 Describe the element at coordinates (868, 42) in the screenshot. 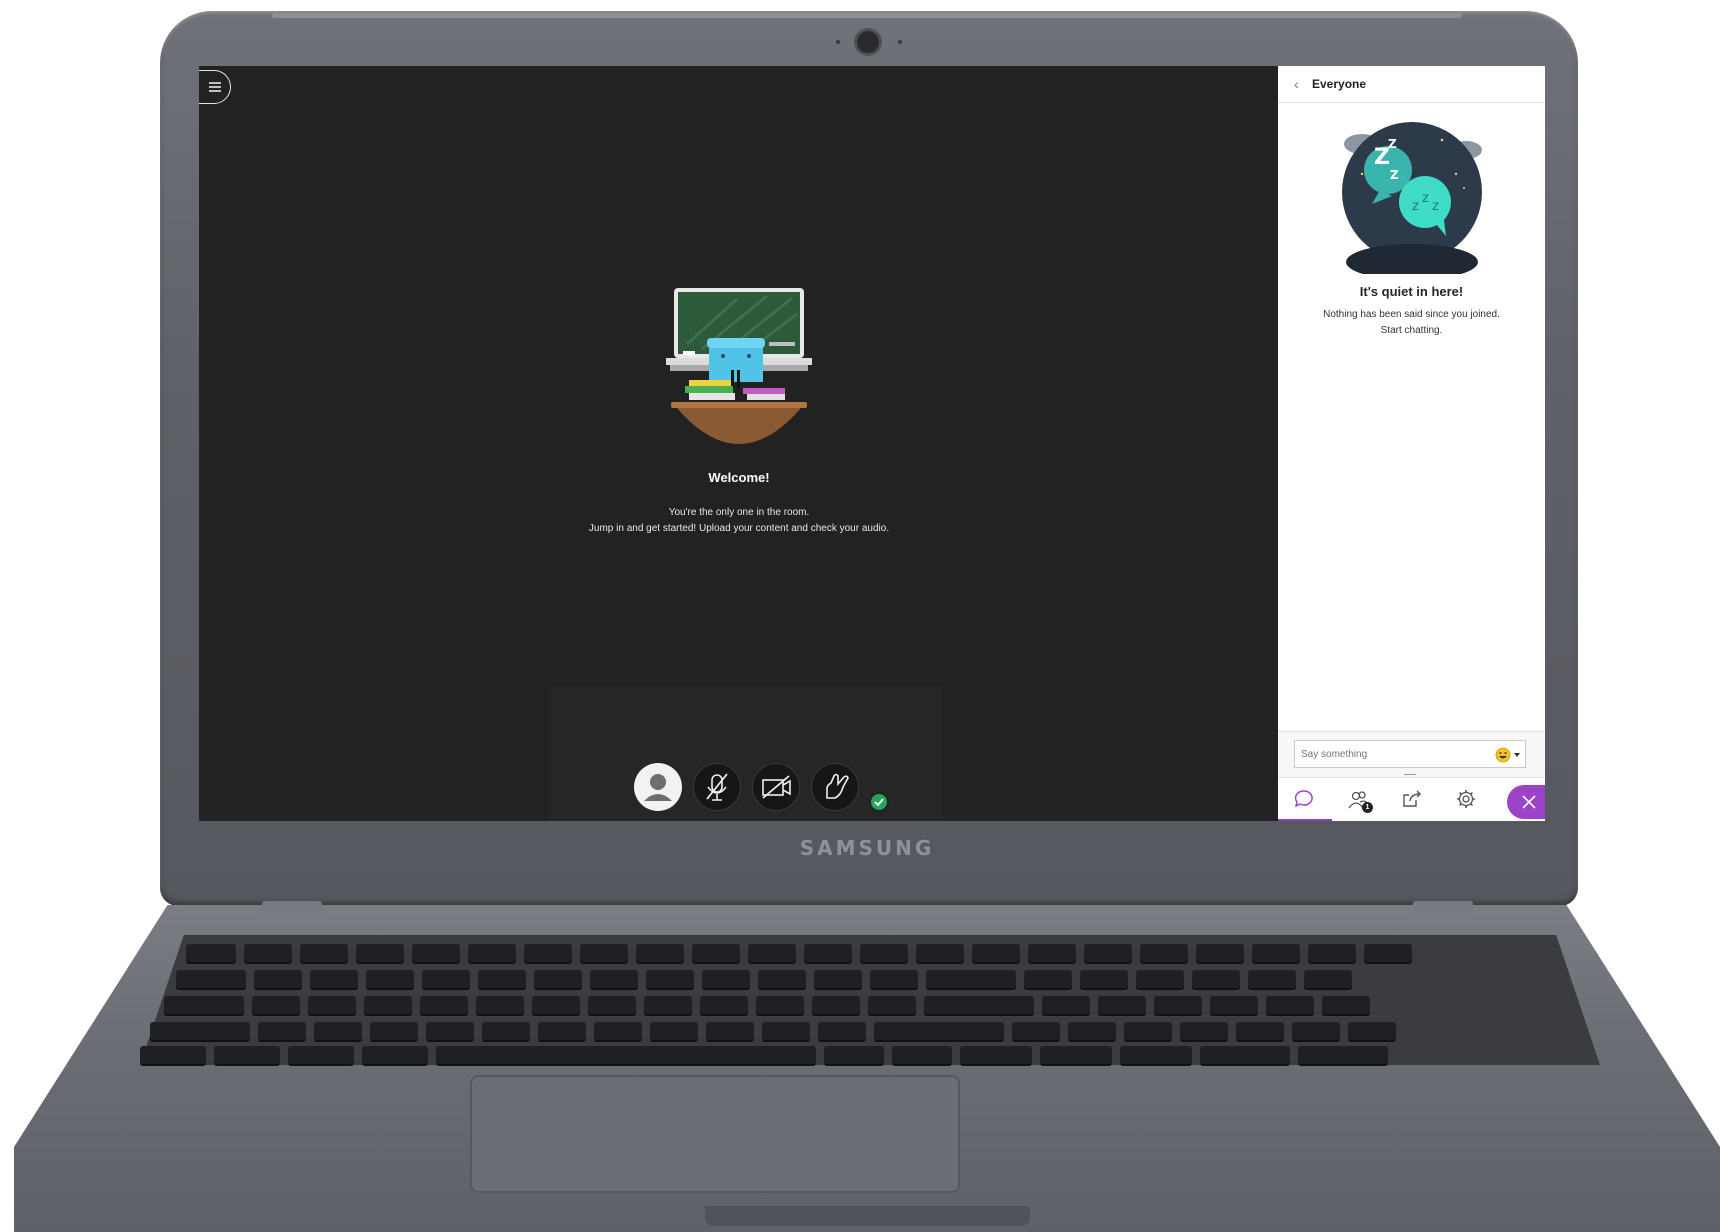

I see `webcam` at that location.